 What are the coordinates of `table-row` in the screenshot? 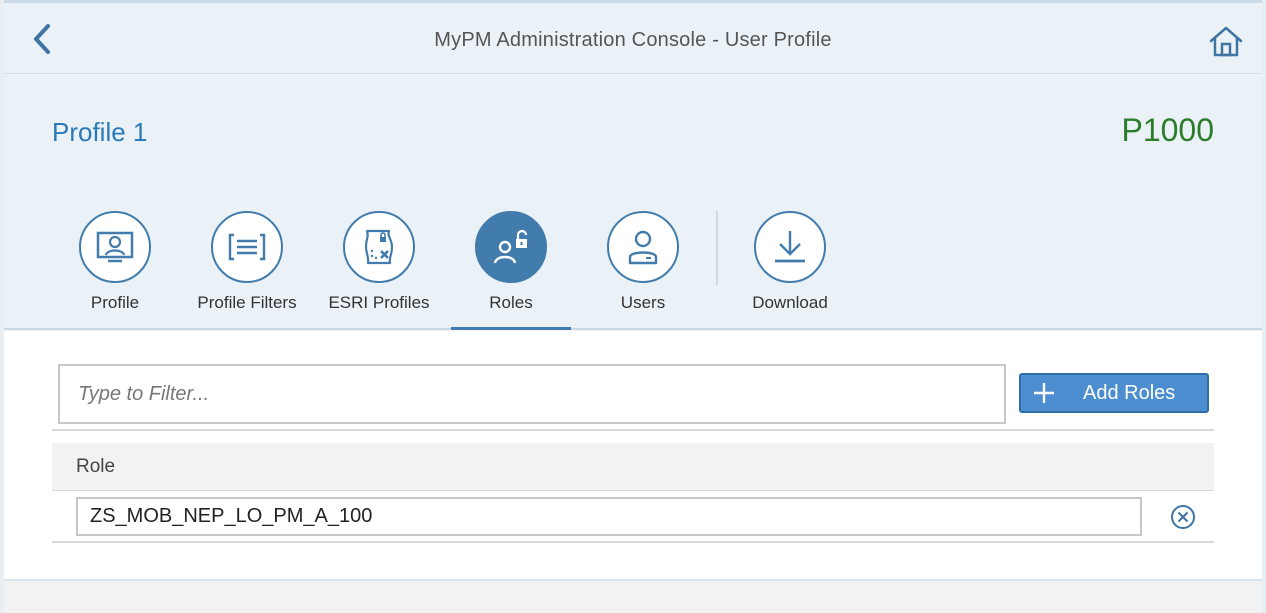 It's located at (633, 517).